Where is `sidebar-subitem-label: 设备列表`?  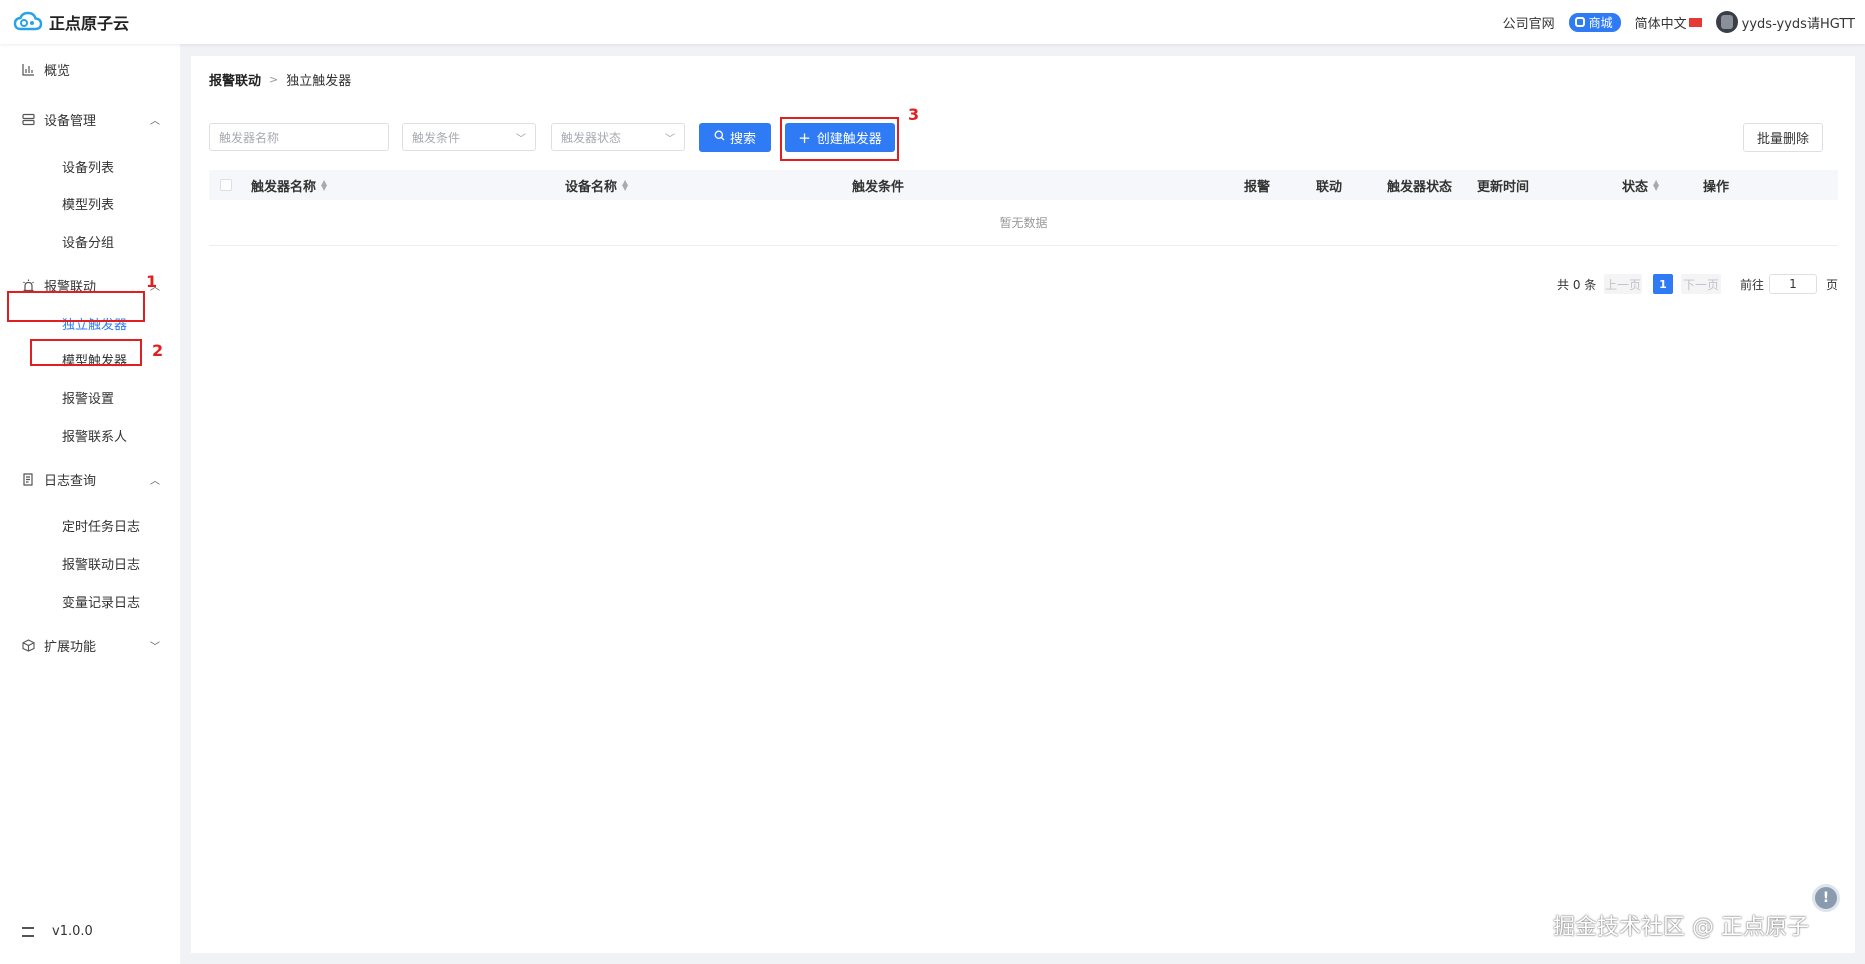
sidebar-subitem-label: 设备列表 is located at coordinates (88, 168).